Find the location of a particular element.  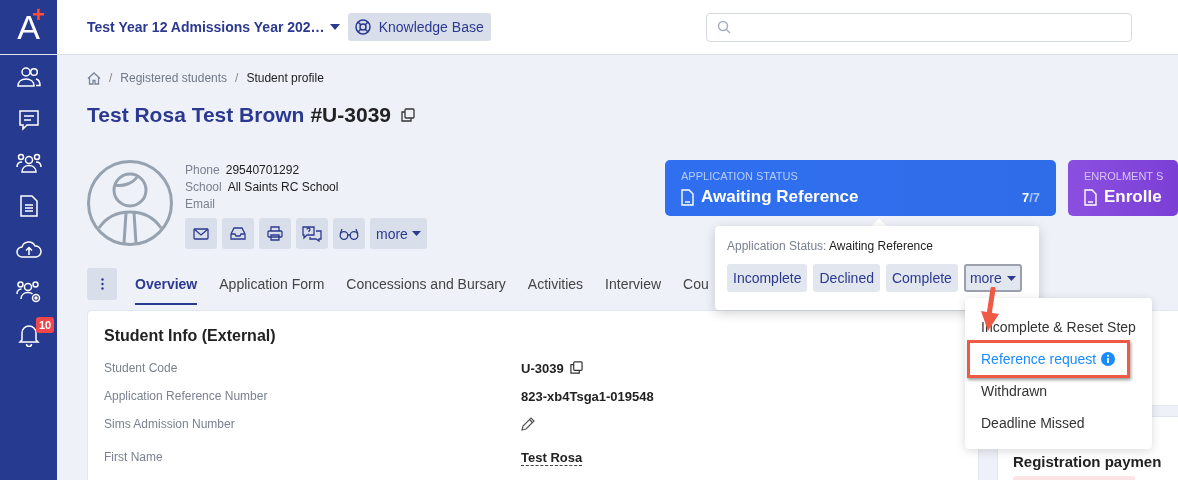

inbox-button is located at coordinates (238, 233).